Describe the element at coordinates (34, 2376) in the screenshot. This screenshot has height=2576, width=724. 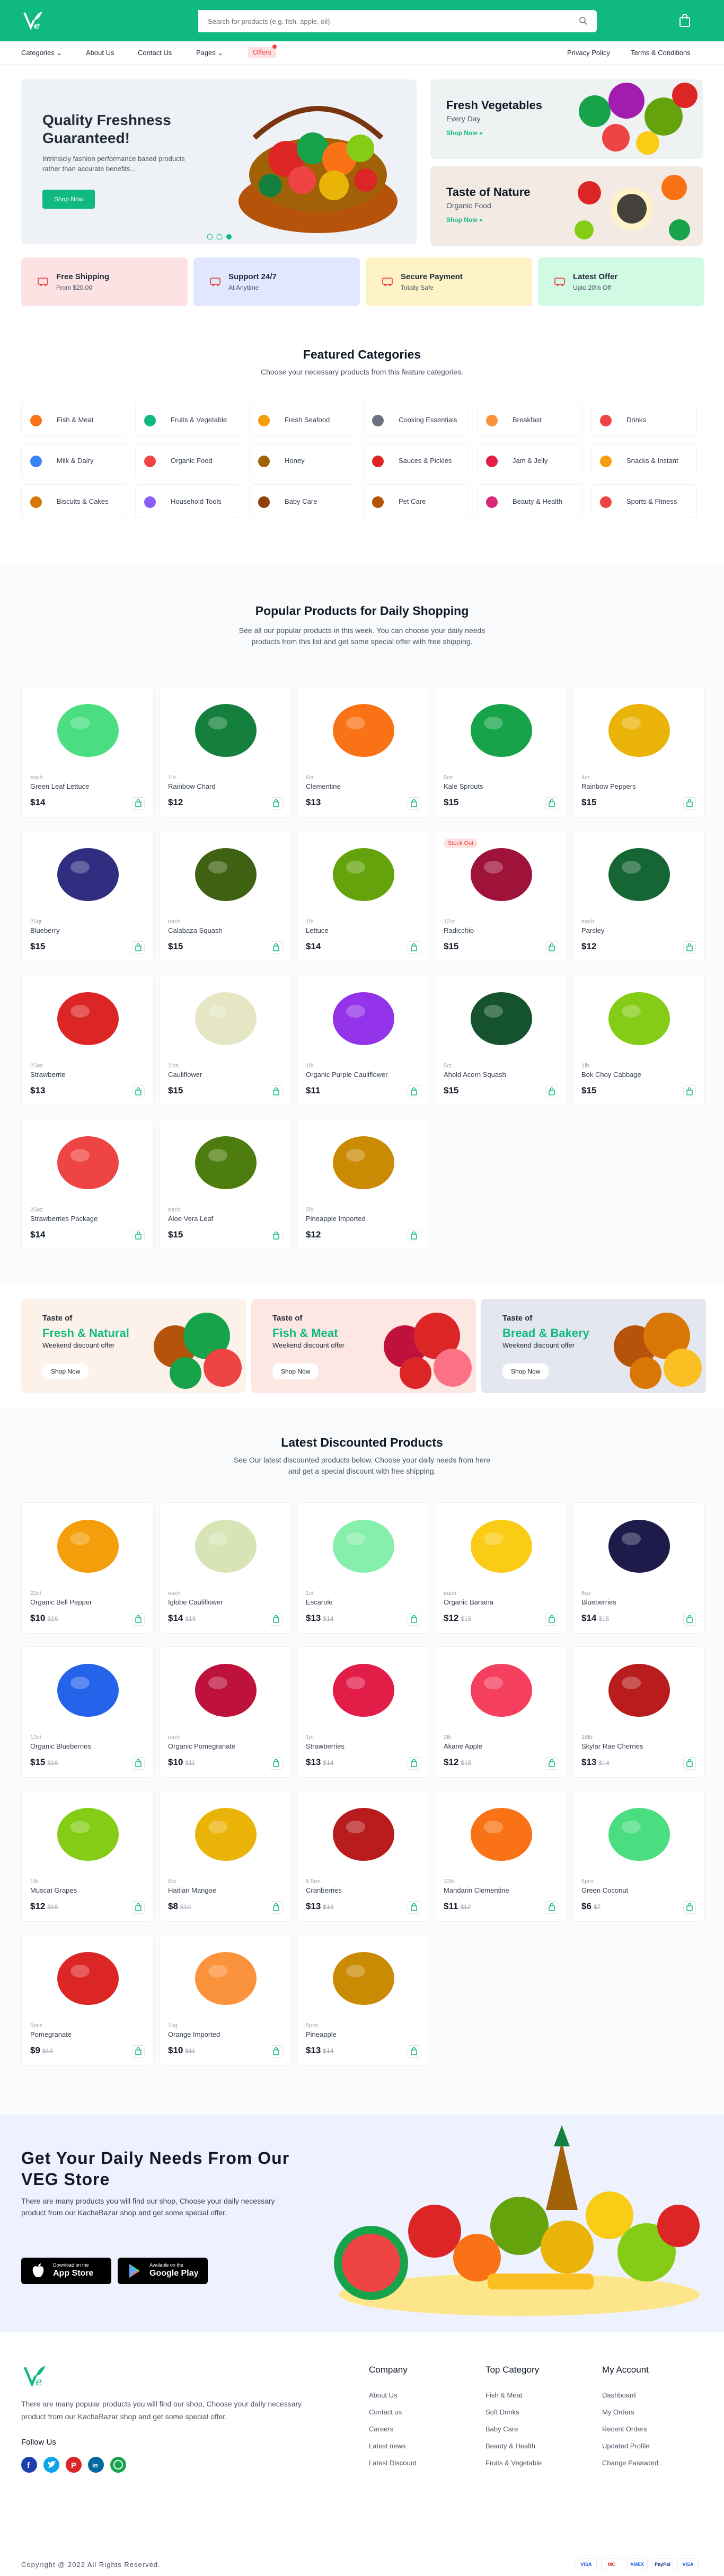
I see `footer-logo: e` at that location.